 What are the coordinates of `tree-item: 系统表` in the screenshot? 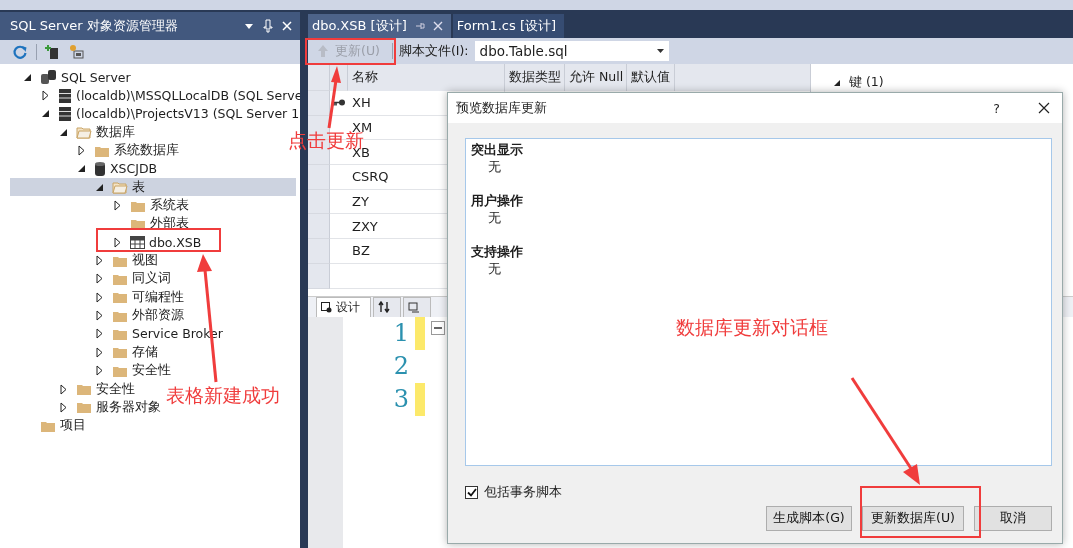 It's located at (150, 205).